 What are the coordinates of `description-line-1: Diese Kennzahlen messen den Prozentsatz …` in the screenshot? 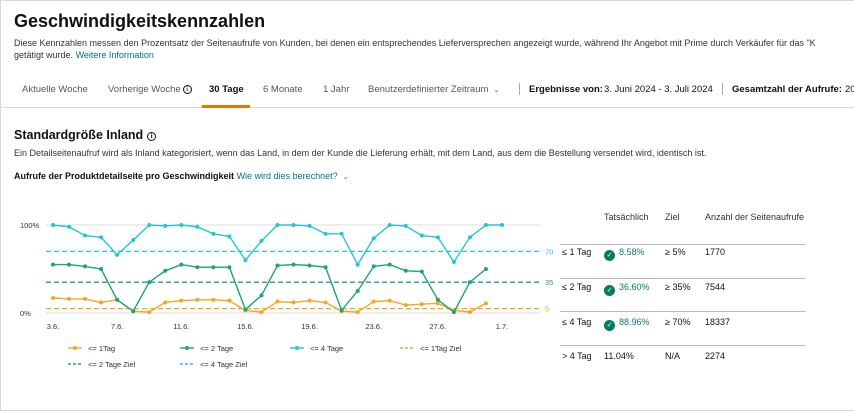 It's located at (415, 43).